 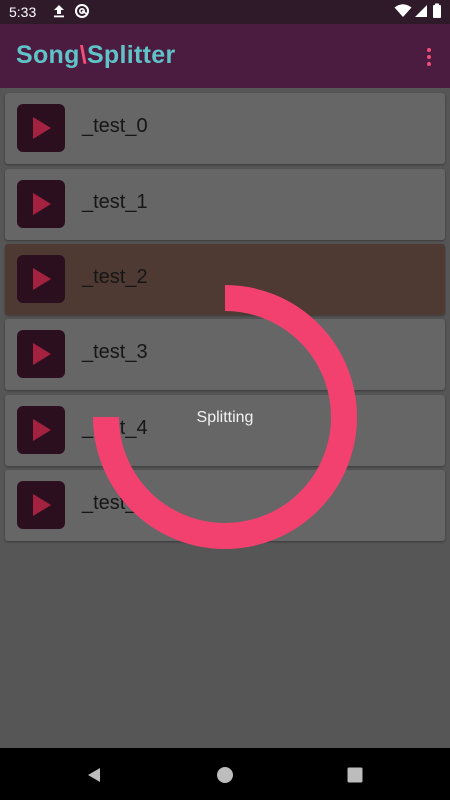 What do you see at coordinates (94, 775) in the screenshot?
I see `back-icon` at bounding box center [94, 775].